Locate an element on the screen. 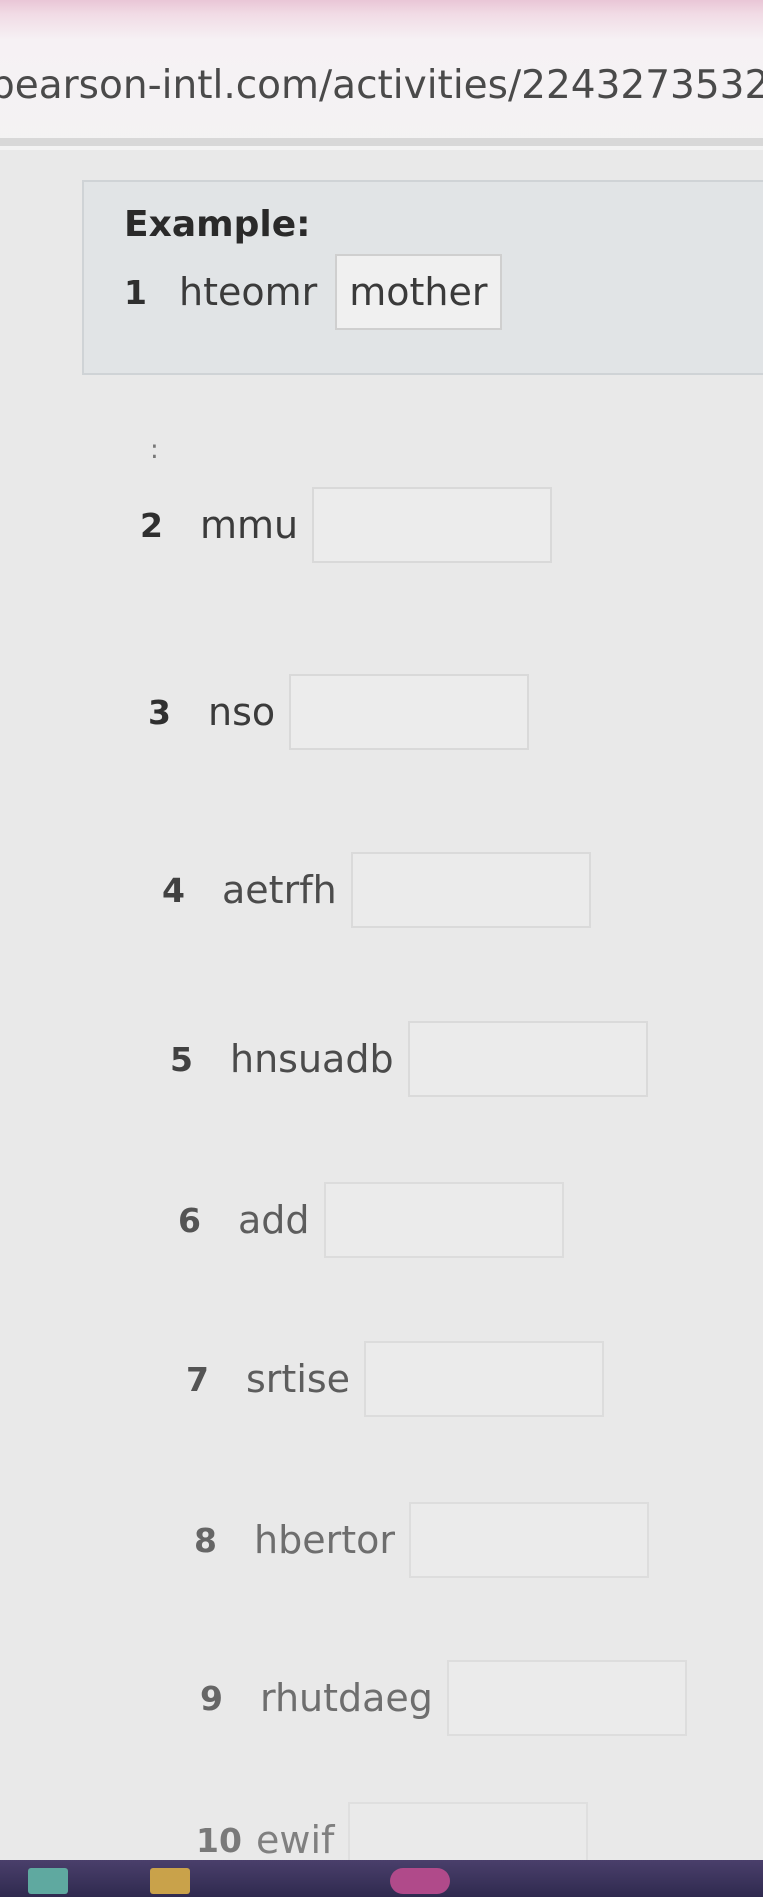 The image size is (763, 1897). question-row-7: 7 srtise is located at coordinates (395, 1379).